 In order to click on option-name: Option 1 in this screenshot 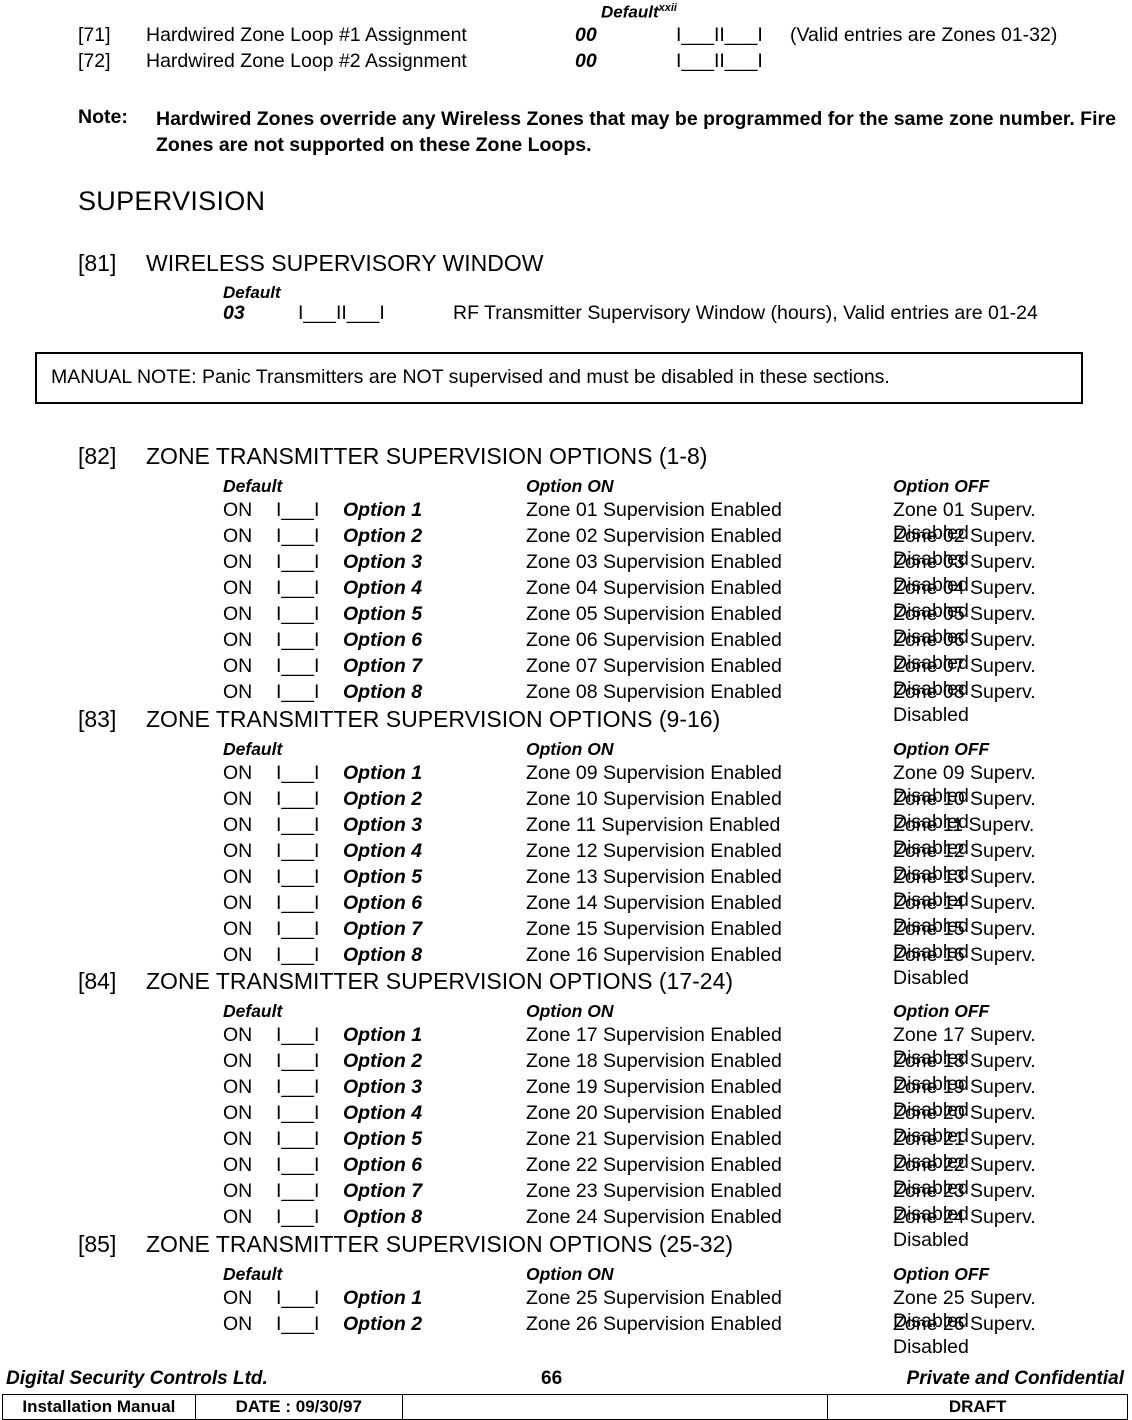, I will do `click(383, 773)`.